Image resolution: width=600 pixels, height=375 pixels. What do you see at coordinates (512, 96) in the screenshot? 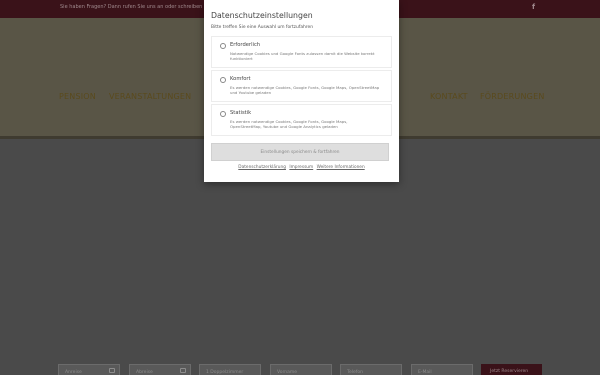
I see `nav-item-foerderungen: FÖRDERUNGEN` at bounding box center [512, 96].